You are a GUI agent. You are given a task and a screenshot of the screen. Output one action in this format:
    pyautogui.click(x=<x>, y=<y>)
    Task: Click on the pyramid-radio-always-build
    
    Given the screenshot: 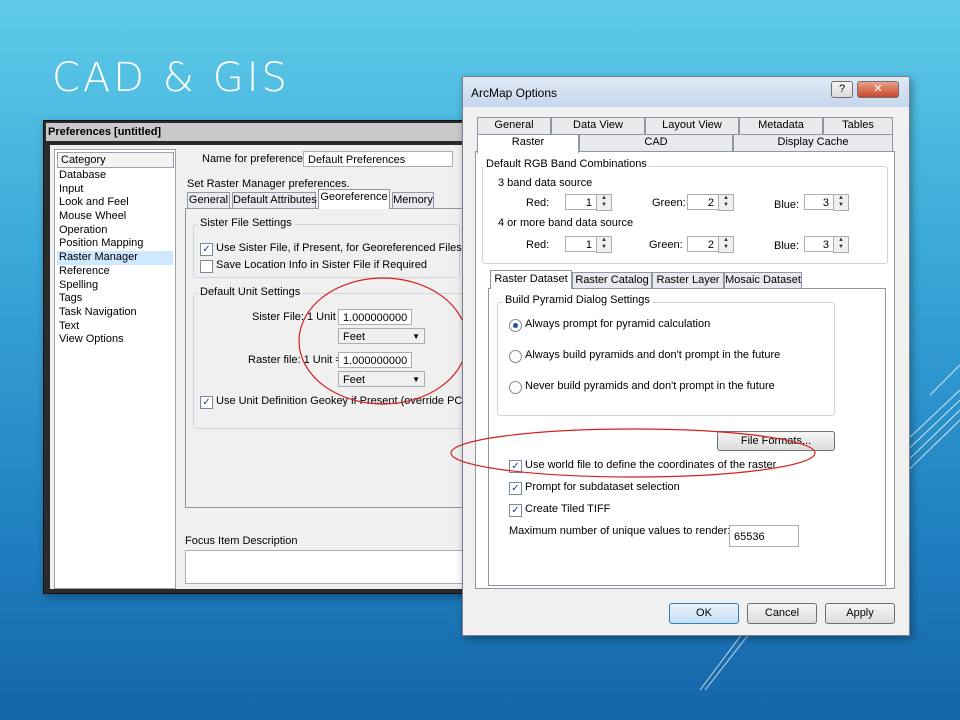 What is the action you would take?
    pyautogui.click(x=515, y=356)
    